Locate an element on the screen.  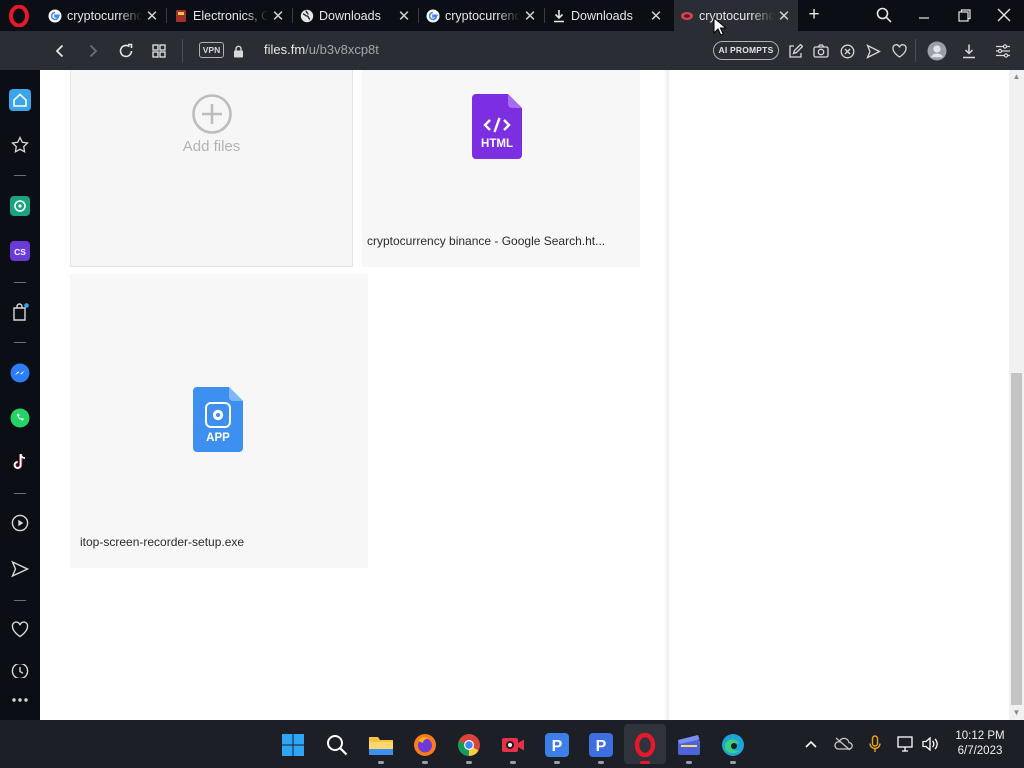
firefox-icon is located at coordinates (425, 745).